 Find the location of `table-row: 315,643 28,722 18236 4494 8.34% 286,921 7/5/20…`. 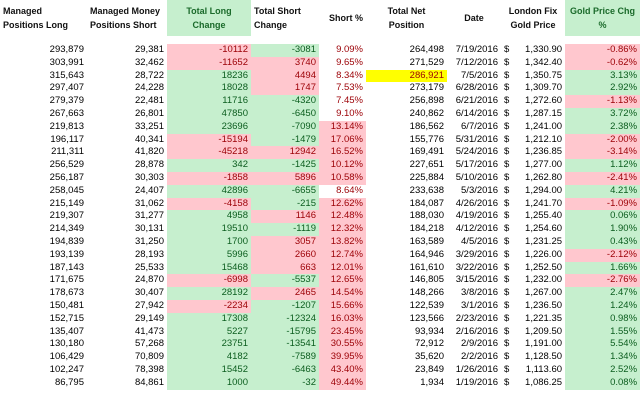

table-row: 315,643 28,722 18236 4494 8.34% 286,921 7/5/20… is located at coordinates (320, 76).